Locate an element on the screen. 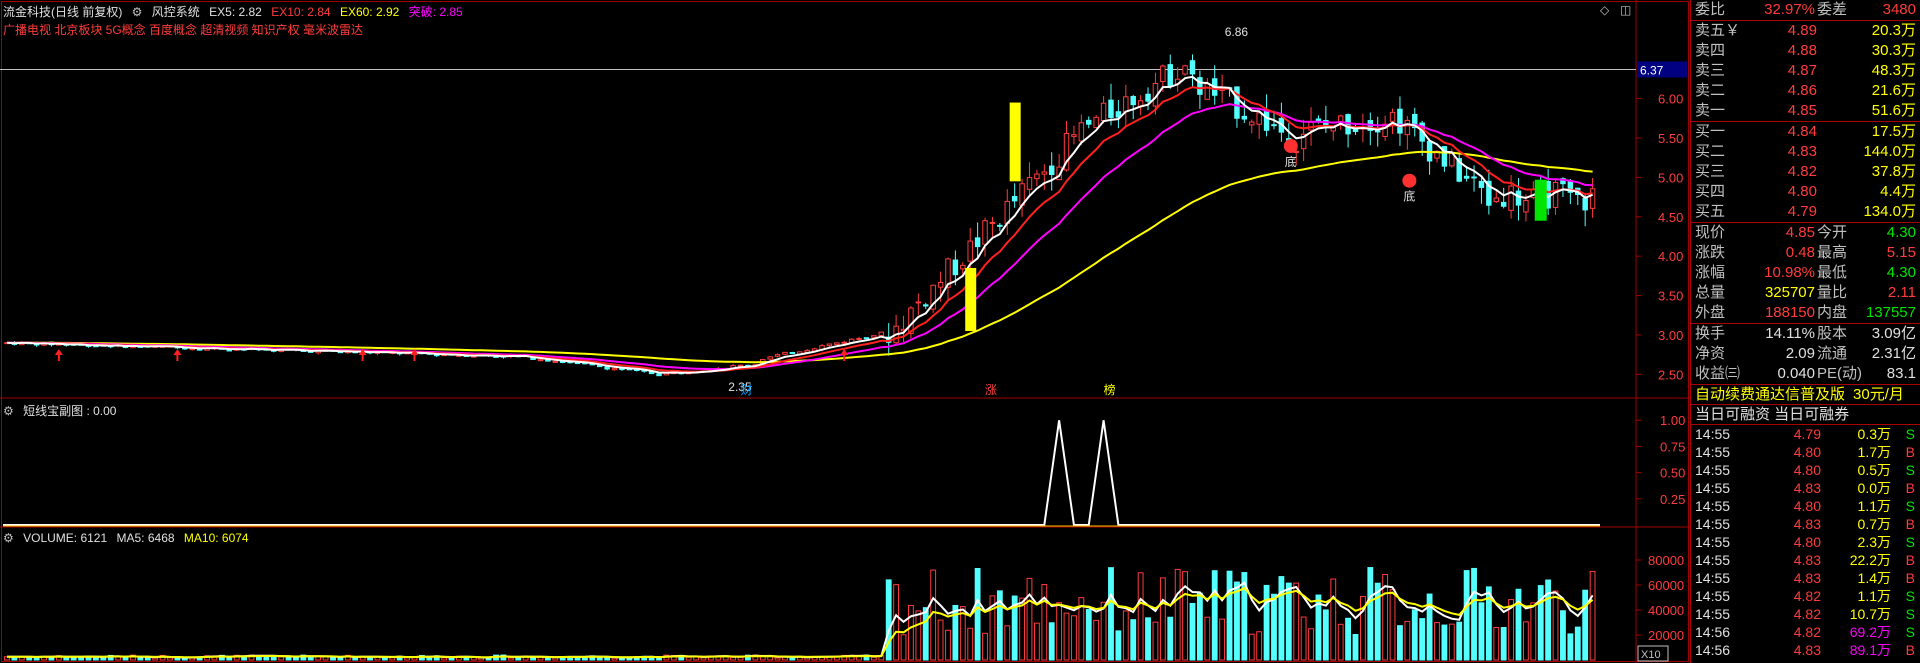 This screenshot has height=663, width=1920. tick-row: 14:55 4.83 0.0万 B is located at coordinates (1805, 488).